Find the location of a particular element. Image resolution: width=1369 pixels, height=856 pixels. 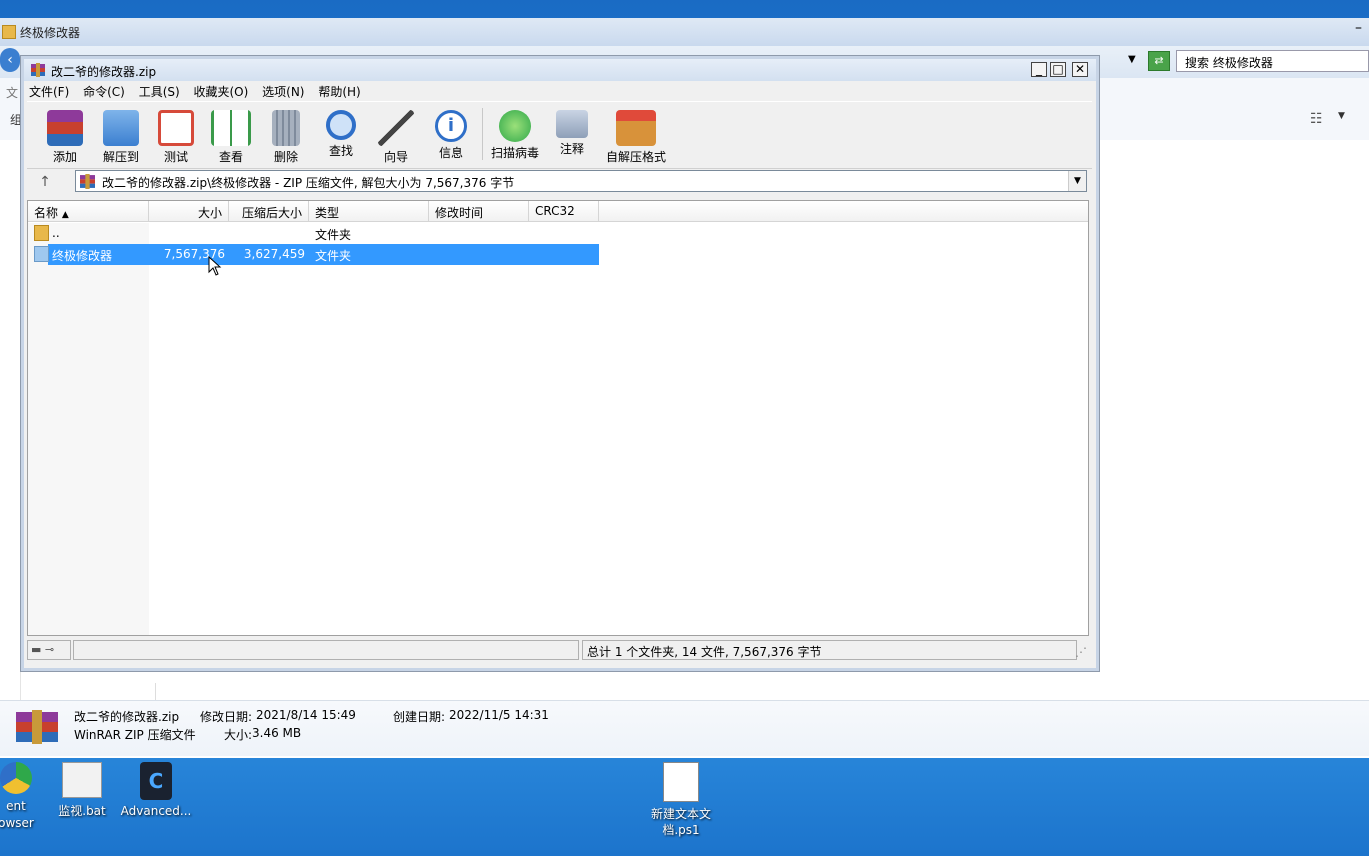

desktop-label: ent owser is located at coordinates (17, 814).